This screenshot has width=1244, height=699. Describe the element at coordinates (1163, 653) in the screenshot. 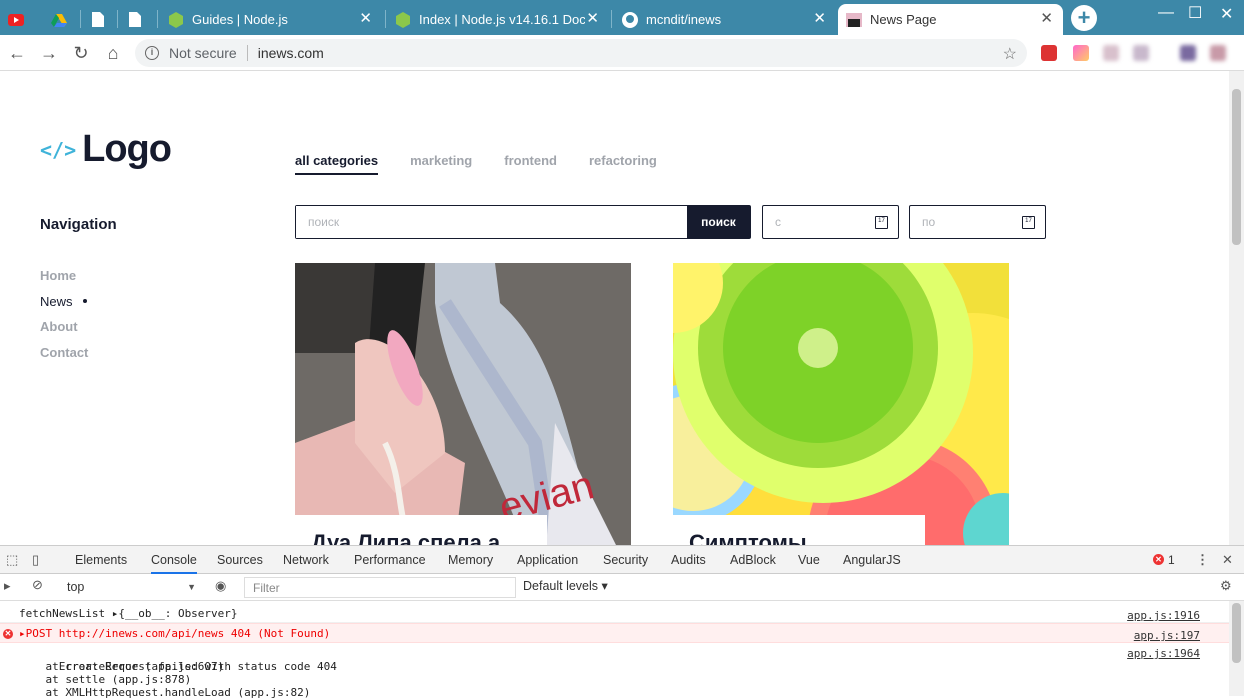

I see `console-source-link: app.js:1964` at that location.